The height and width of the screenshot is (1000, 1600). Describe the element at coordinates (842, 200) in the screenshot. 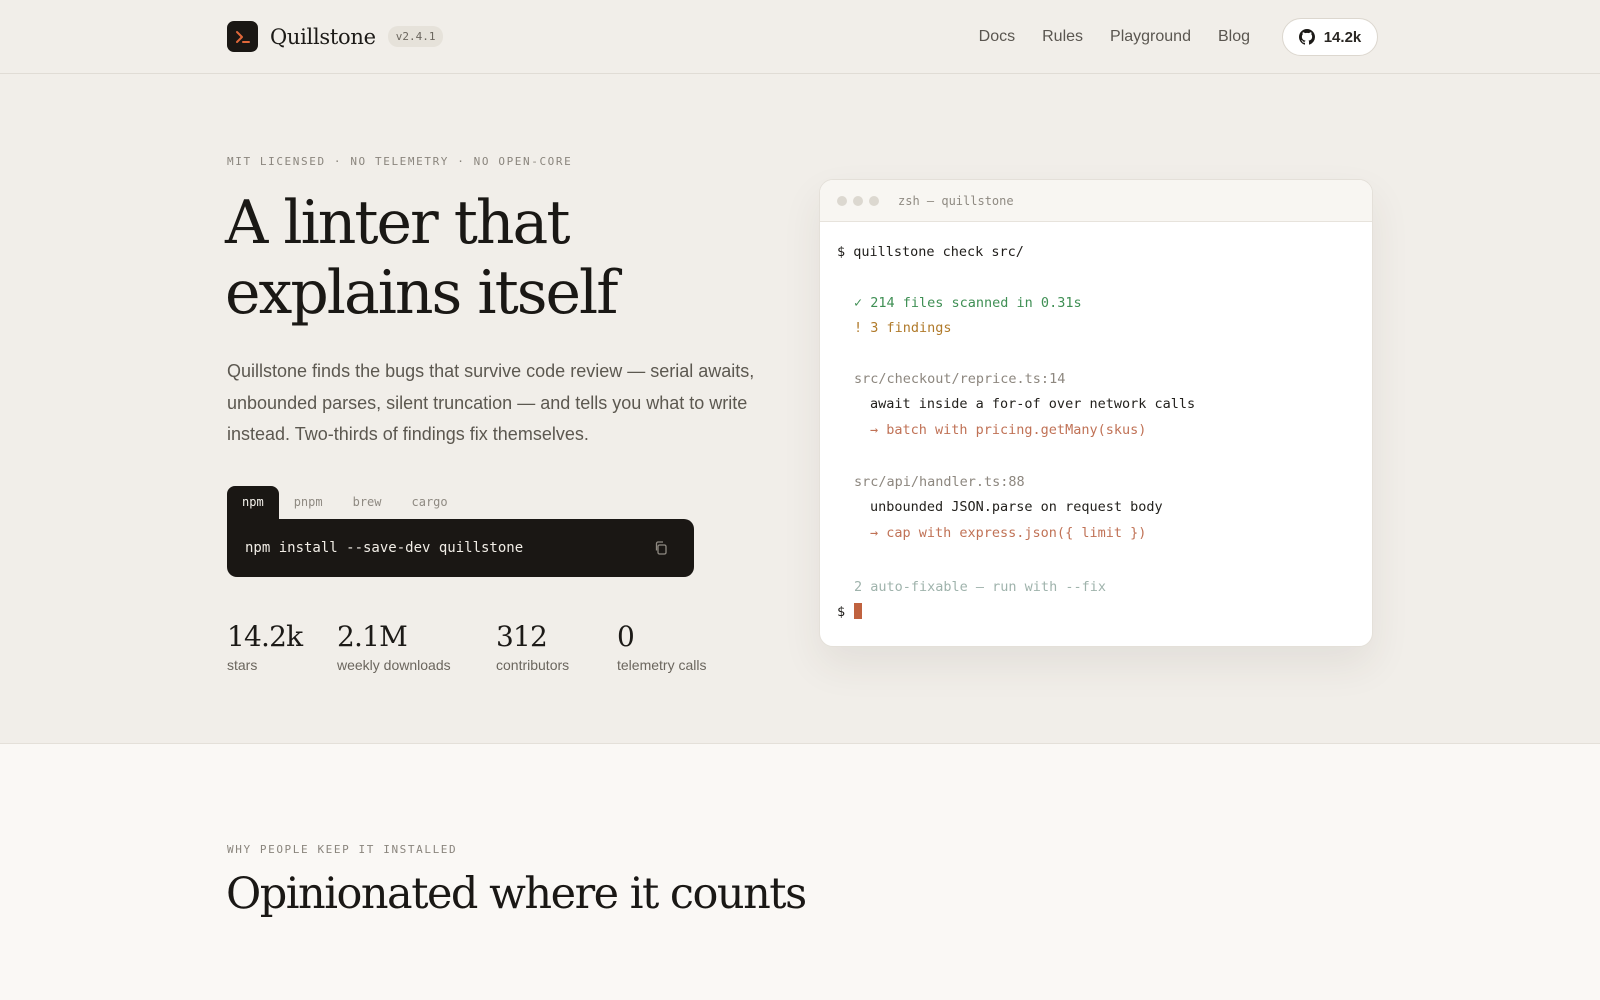

I see `window-dot-close` at that location.